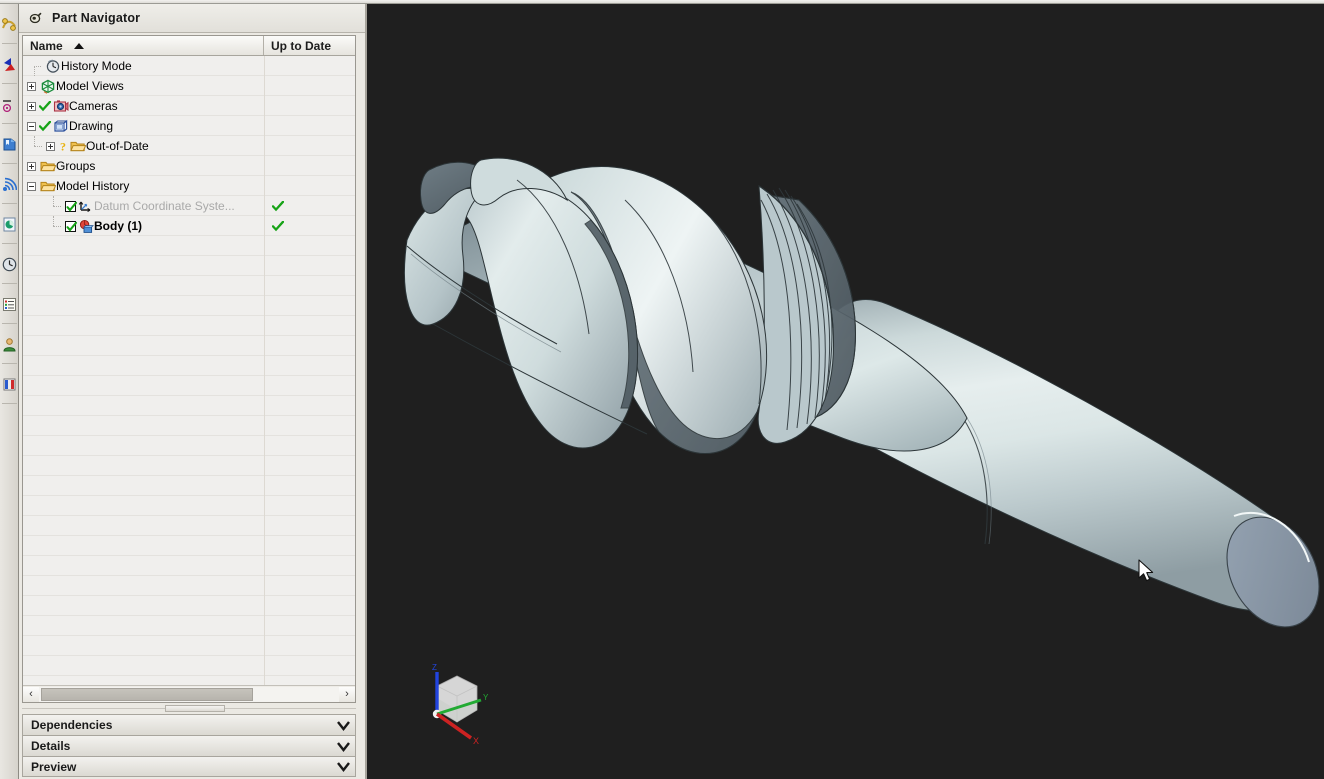  What do you see at coordinates (434, 667) in the screenshot?
I see `triad-label-z: Z` at bounding box center [434, 667].